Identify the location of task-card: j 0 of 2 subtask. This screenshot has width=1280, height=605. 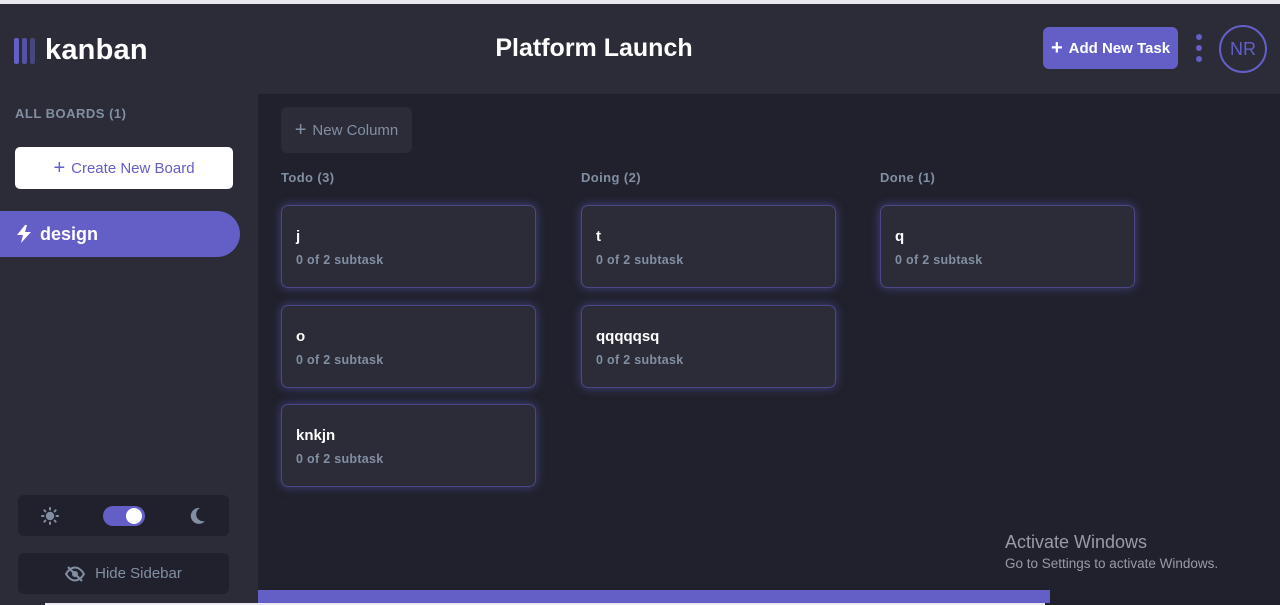
(408, 246).